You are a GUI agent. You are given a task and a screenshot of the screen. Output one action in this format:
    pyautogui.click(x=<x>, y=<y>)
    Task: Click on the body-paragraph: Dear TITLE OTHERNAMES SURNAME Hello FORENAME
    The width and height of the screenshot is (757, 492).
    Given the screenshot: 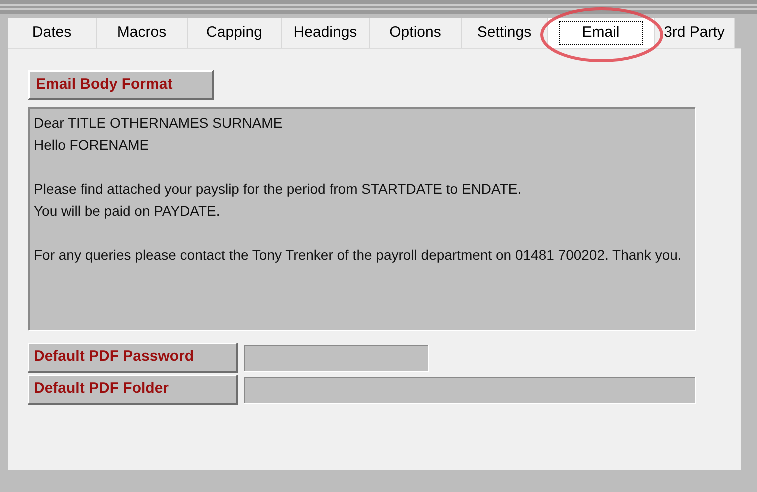 What is the action you would take?
    pyautogui.click(x=159, y=134)
    